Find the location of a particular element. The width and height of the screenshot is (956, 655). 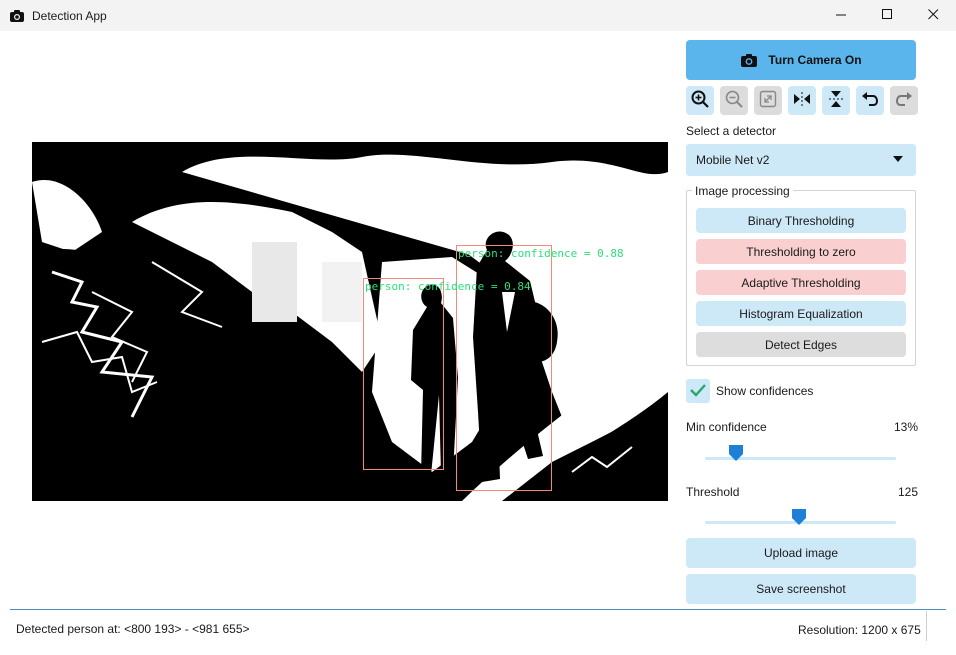

undo-icon is located at coordinates (870, 100).